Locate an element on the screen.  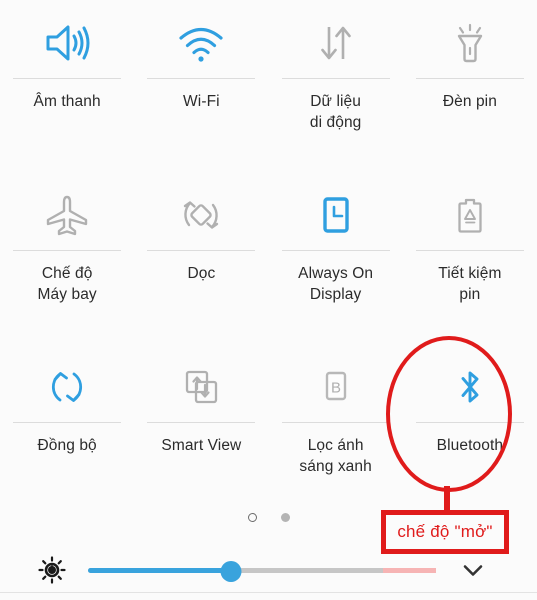
annotation-callout-text: chế độ "mở" is located at coordinates (445, 531).